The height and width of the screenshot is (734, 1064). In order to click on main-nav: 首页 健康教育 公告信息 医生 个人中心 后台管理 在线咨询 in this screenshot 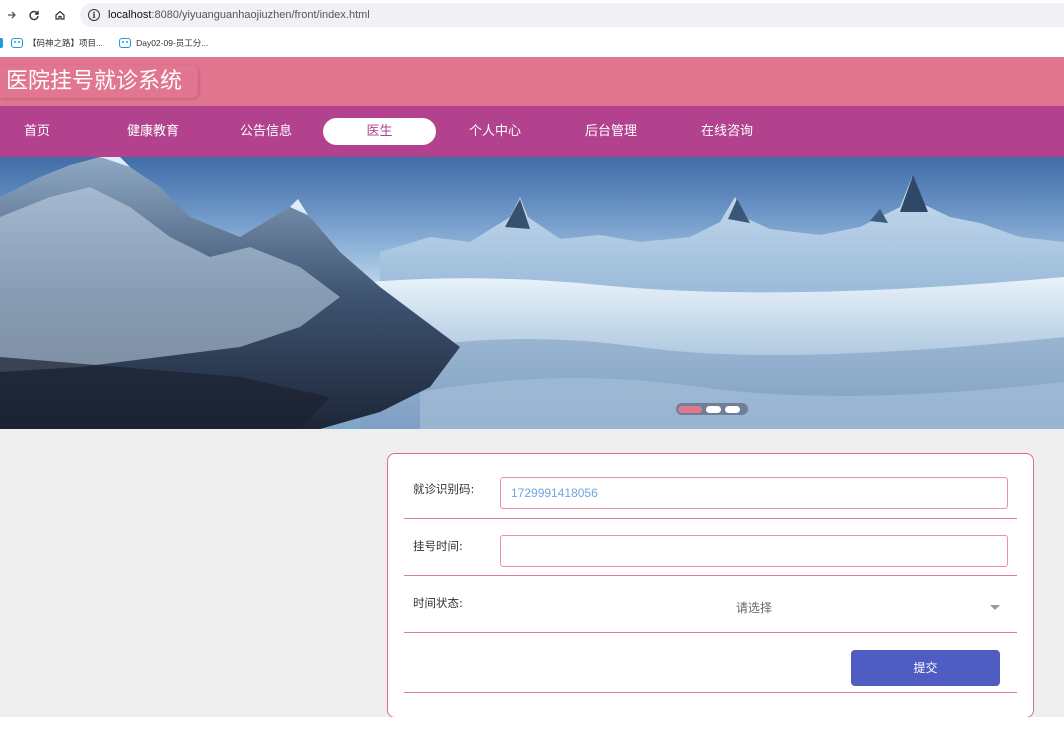, I will do `click(532, 131)`.